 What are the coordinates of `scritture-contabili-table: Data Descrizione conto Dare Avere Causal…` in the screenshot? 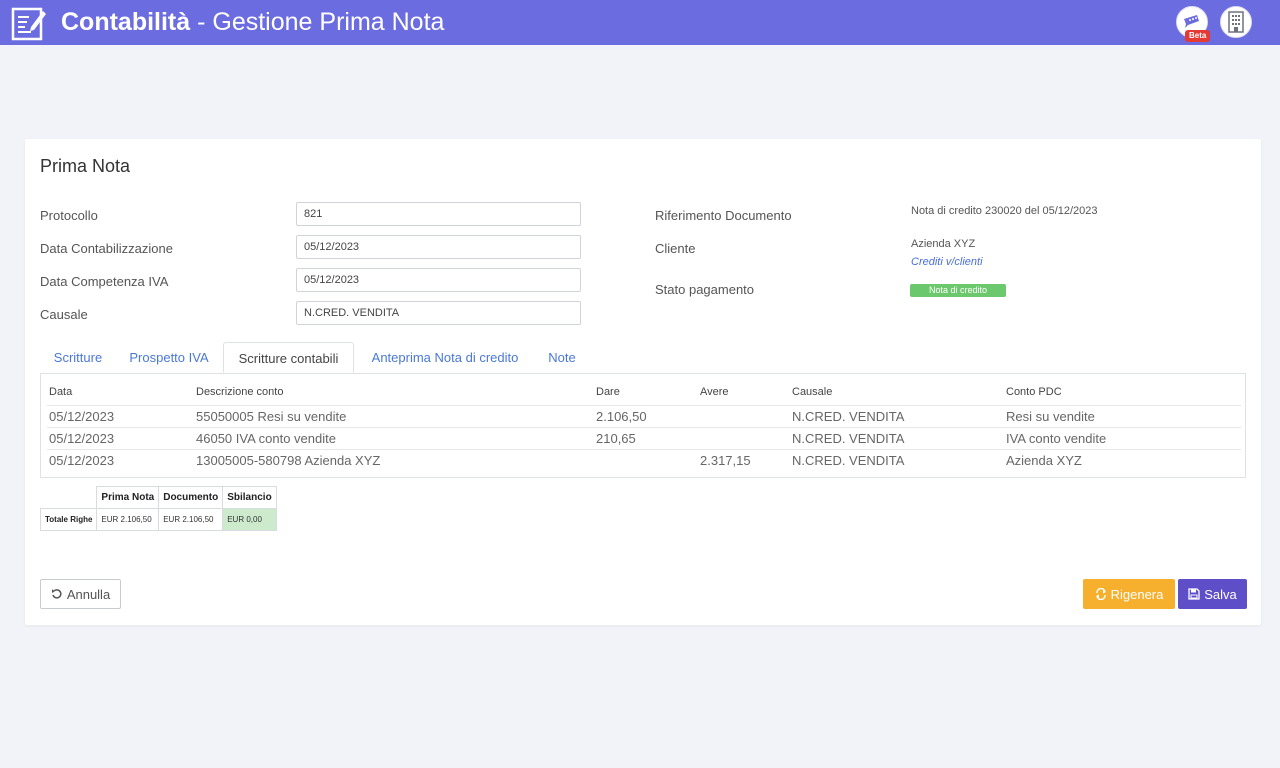 It's located at (643, 425).